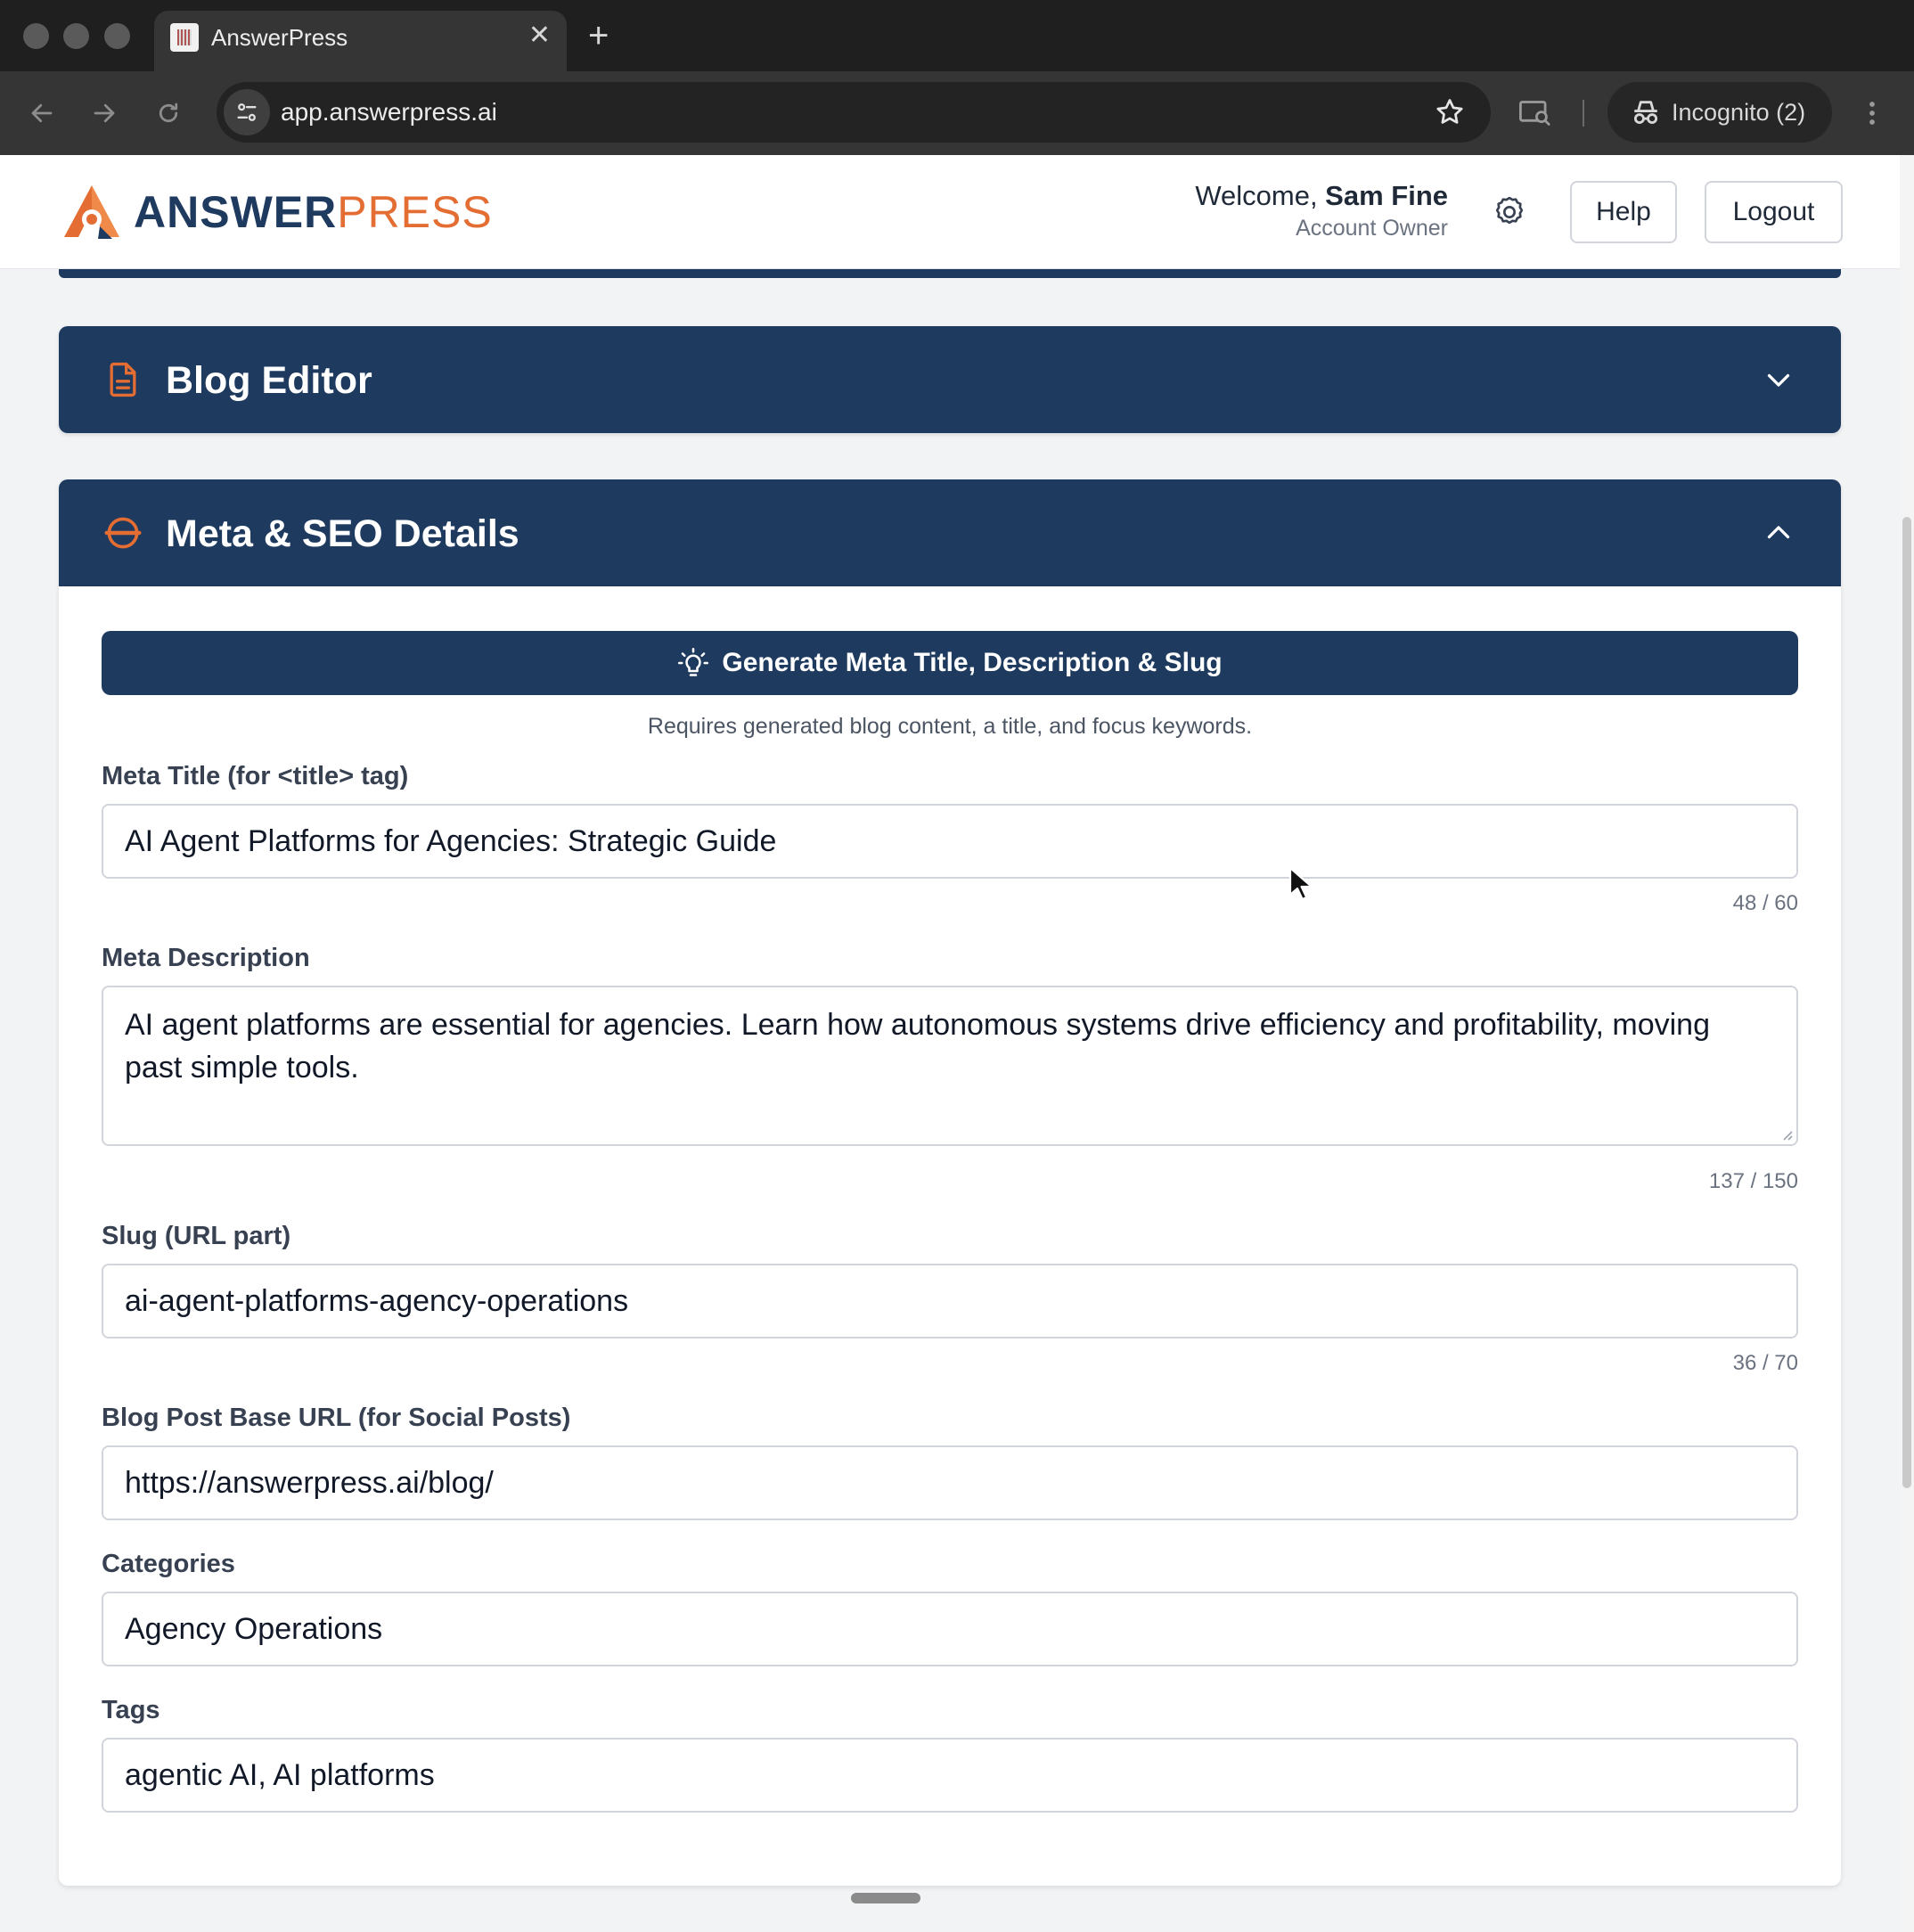 The image size is (1914, 1932). What do you see at coordinates (950, 1482) in the screenshot?
I see `base-url-input: https://answerpress.ai/blog/` at bounding box center [950, 1482].